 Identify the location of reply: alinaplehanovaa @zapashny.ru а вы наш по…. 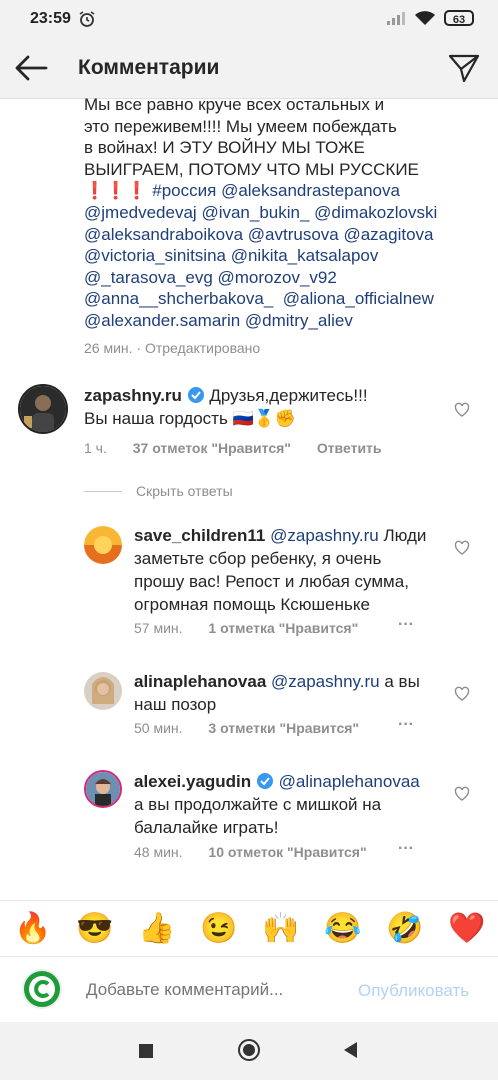
(249, 704).